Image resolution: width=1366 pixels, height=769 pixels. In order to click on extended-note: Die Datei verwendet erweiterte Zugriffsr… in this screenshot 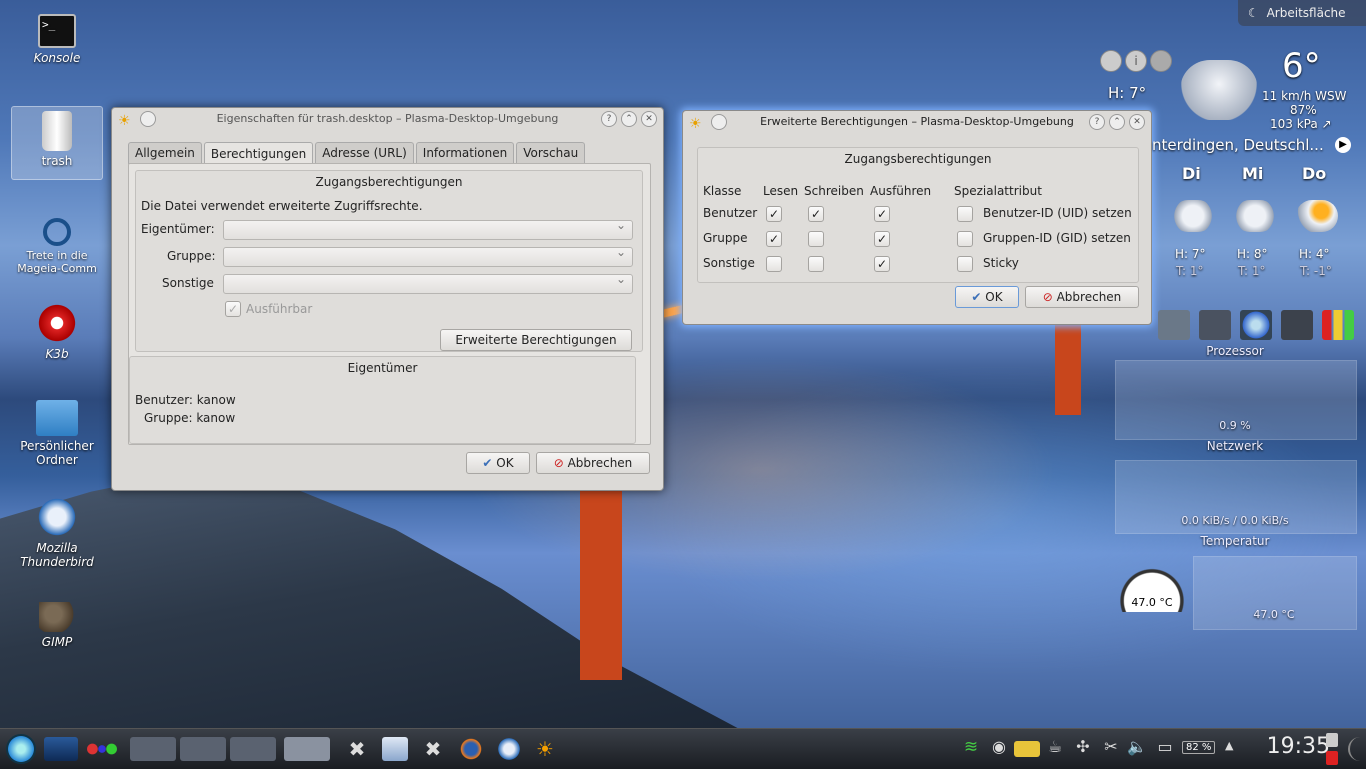, I will do `click(282, 206)`.